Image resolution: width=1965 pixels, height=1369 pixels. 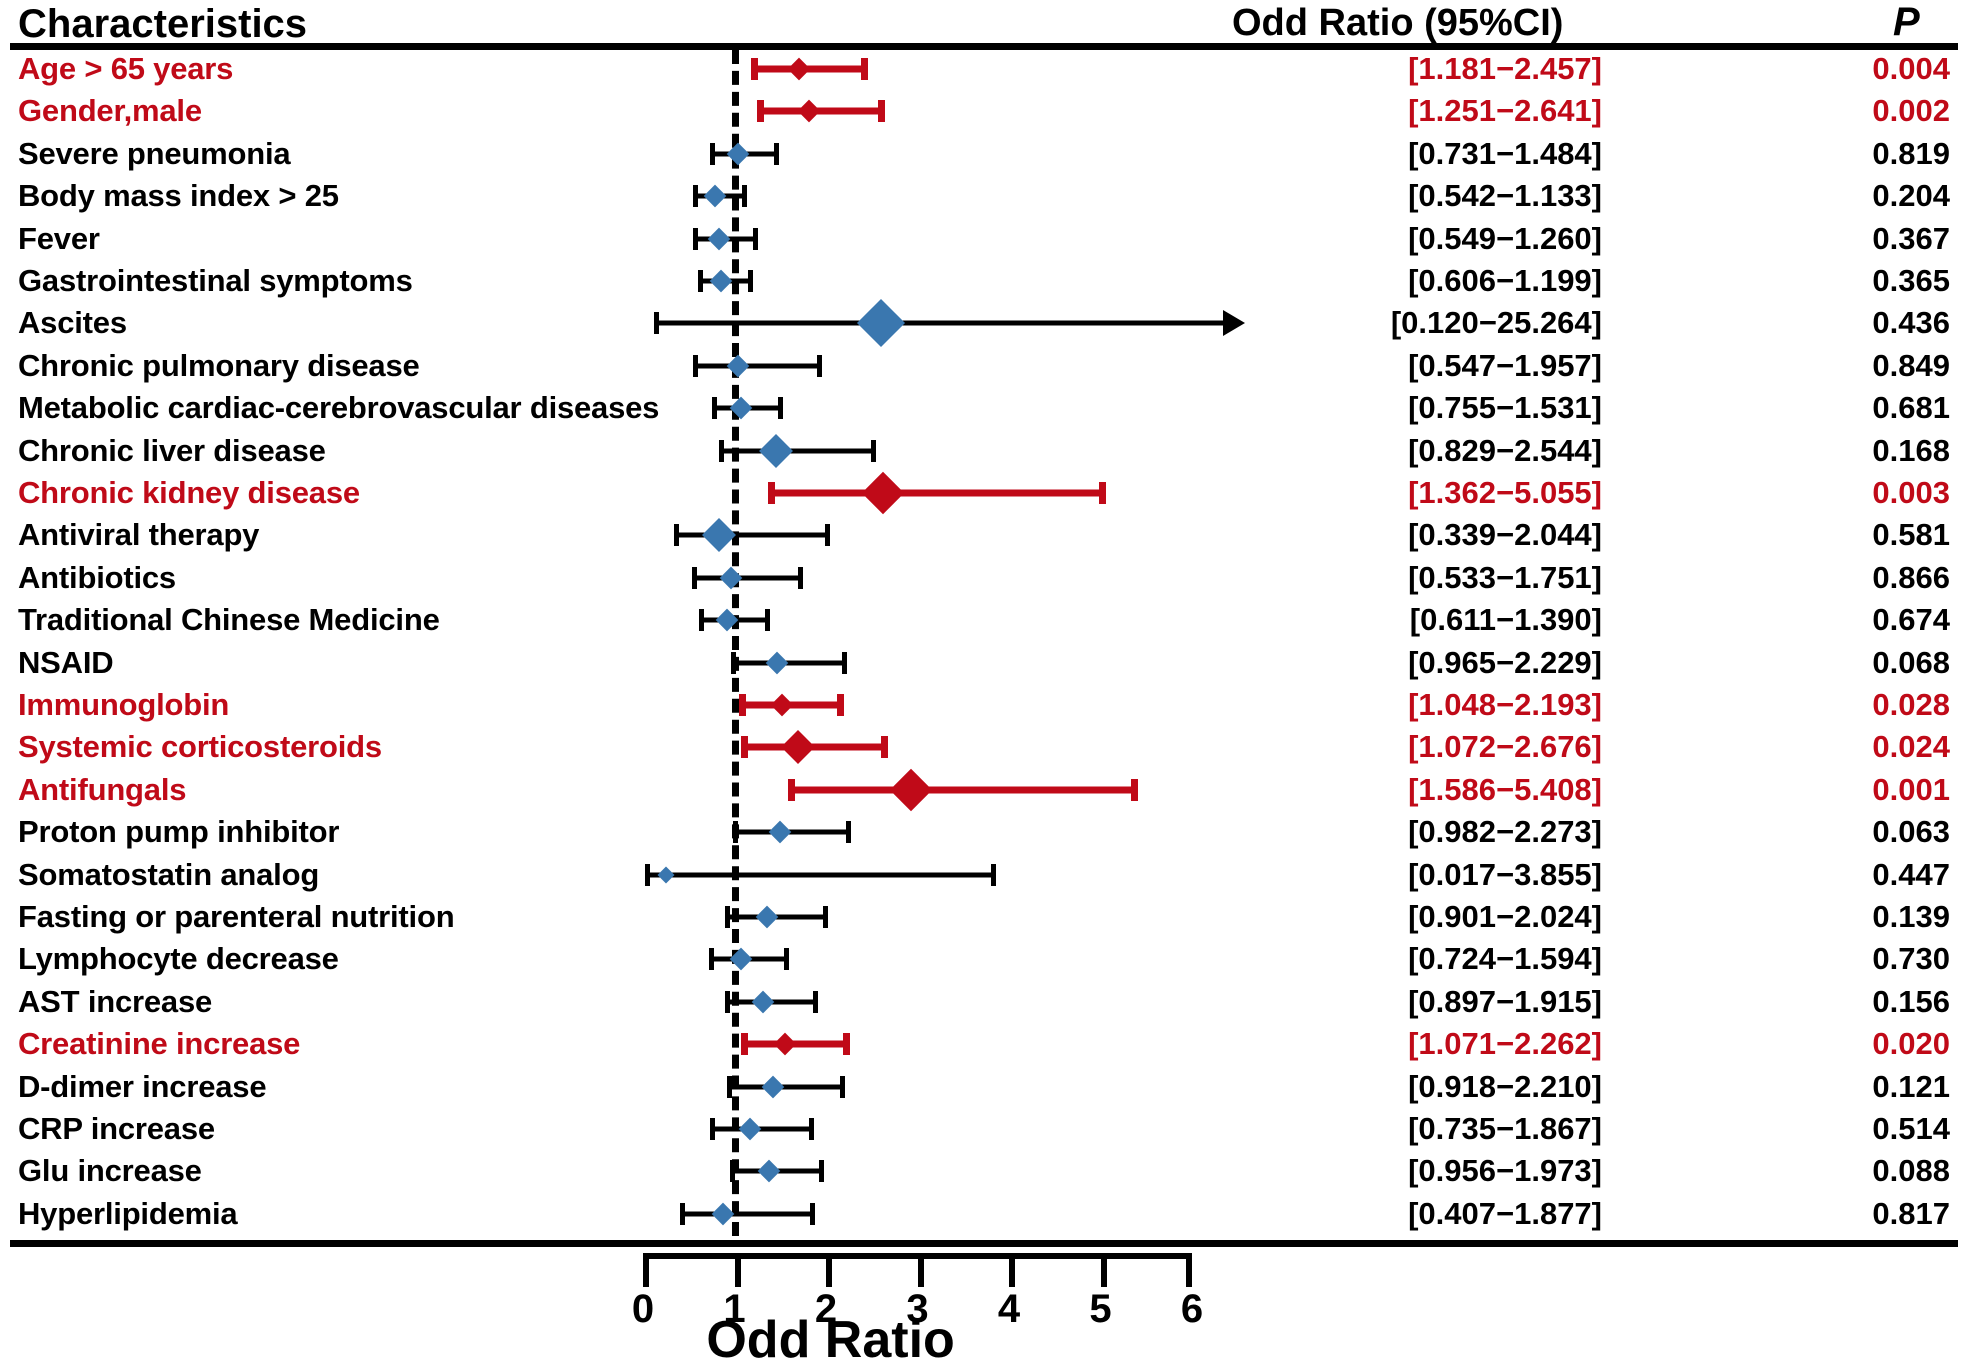 I want to click on characteristic-label: Glu increase, so click(x=110, y=1171).